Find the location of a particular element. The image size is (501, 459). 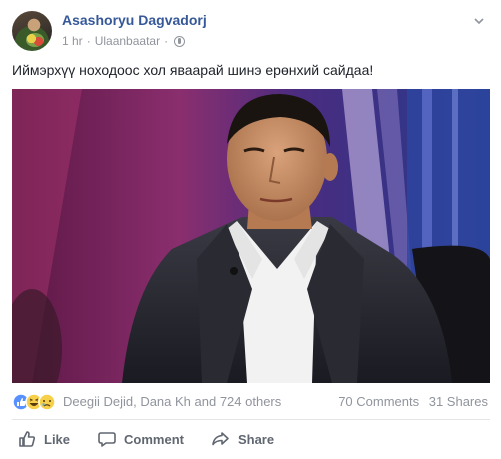

like-button: Like is located at coordinates (44, 439).